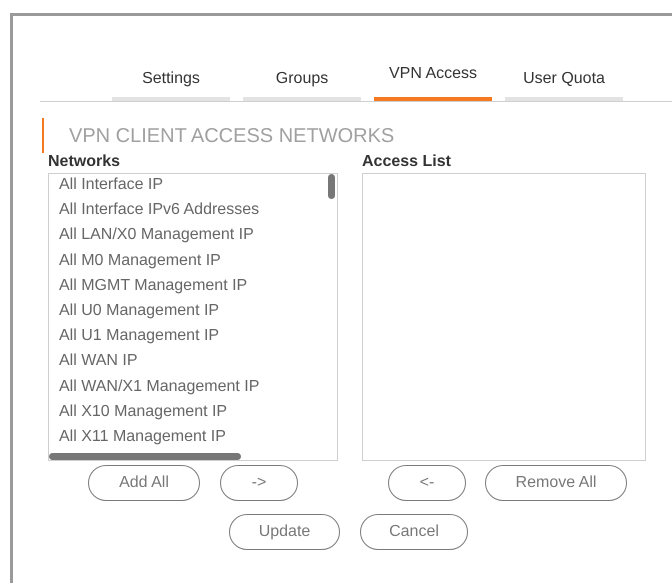  I want to click on network-option: All WAN/X1 Management IP, so click(198, 388).